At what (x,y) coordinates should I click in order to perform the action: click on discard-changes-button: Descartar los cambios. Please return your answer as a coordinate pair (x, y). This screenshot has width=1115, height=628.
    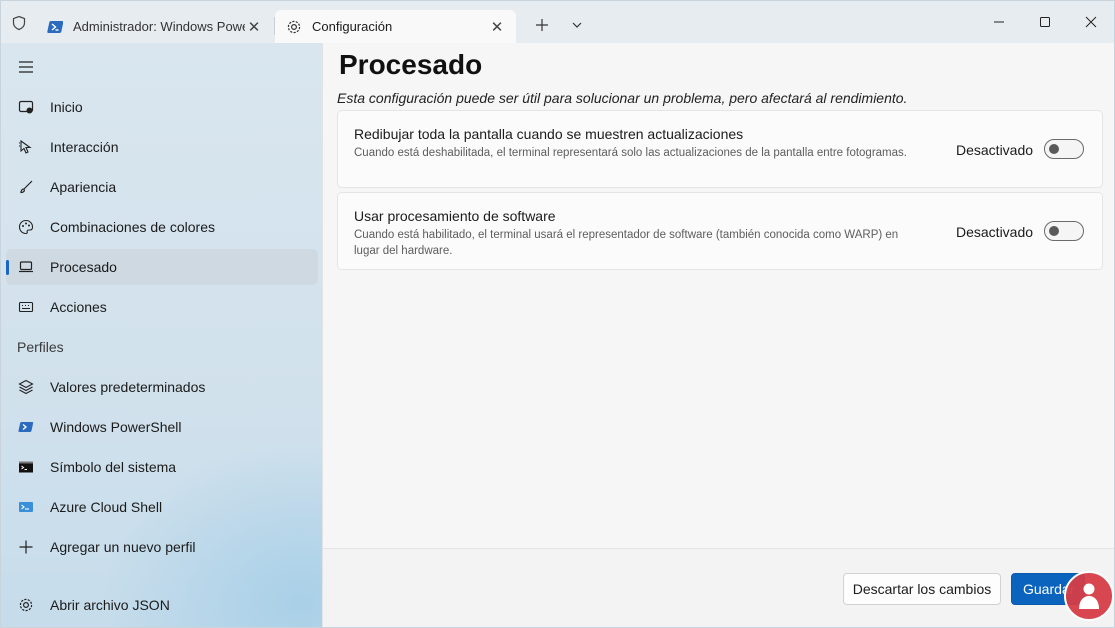
    Looking at the image, I should click on (922, 589).